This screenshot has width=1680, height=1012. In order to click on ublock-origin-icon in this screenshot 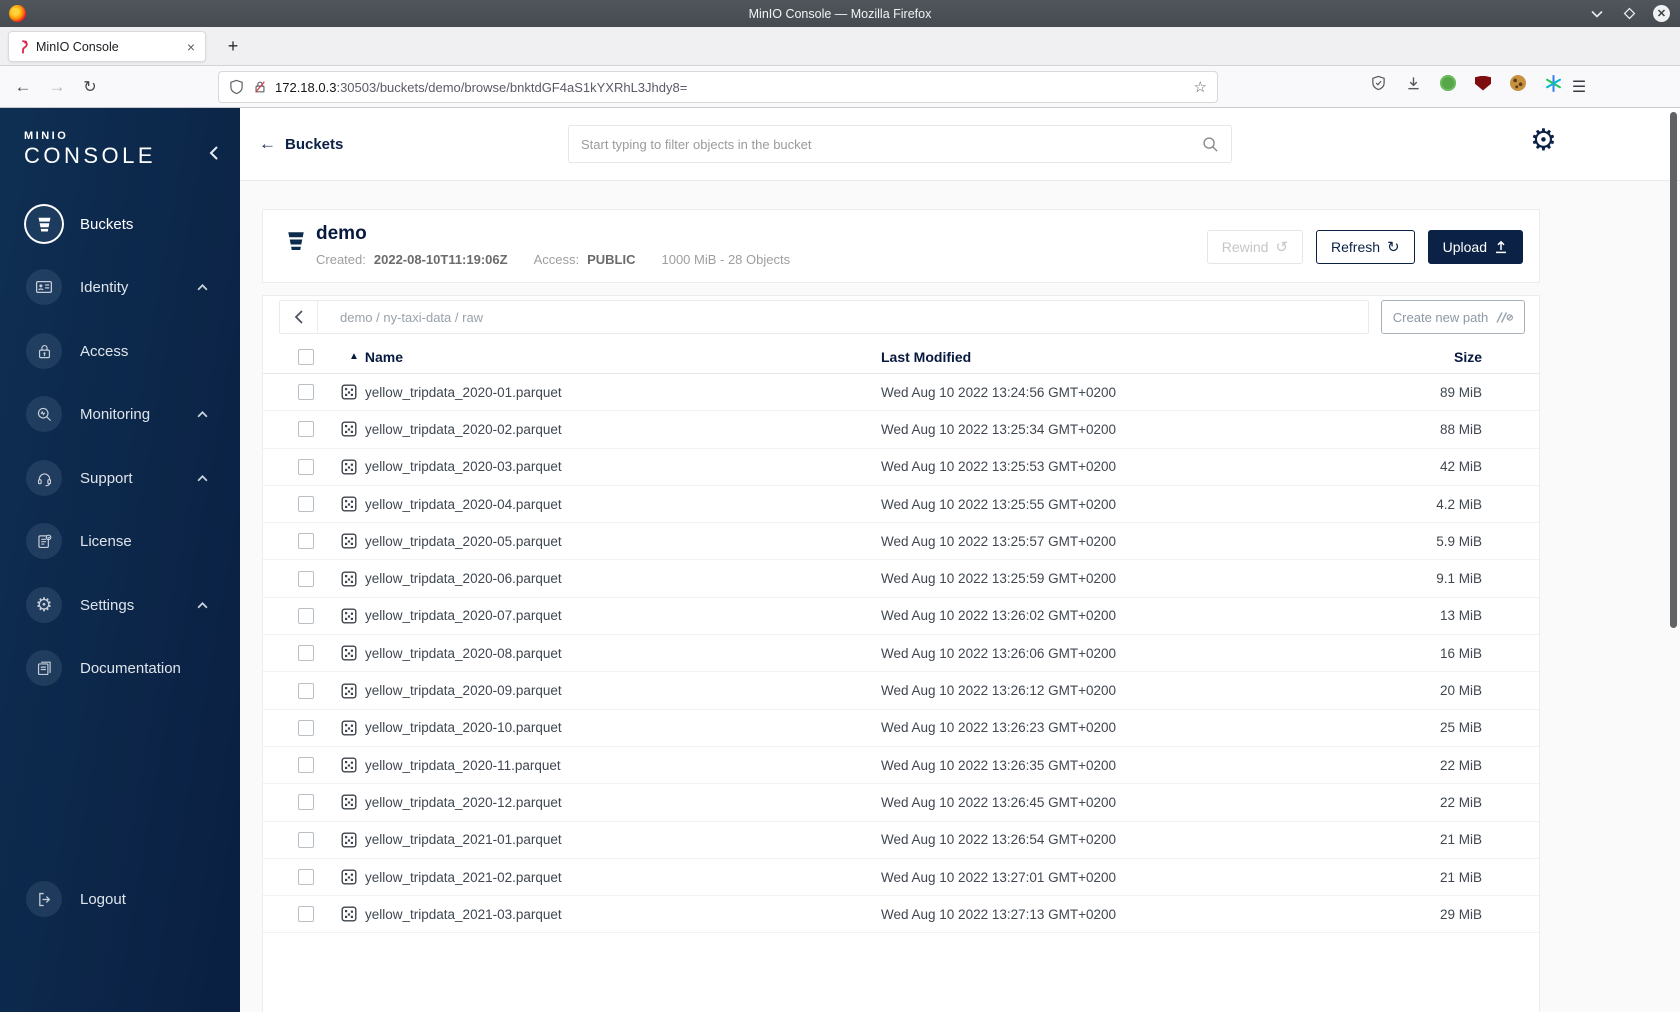, I will do `click(1483, 83)`.